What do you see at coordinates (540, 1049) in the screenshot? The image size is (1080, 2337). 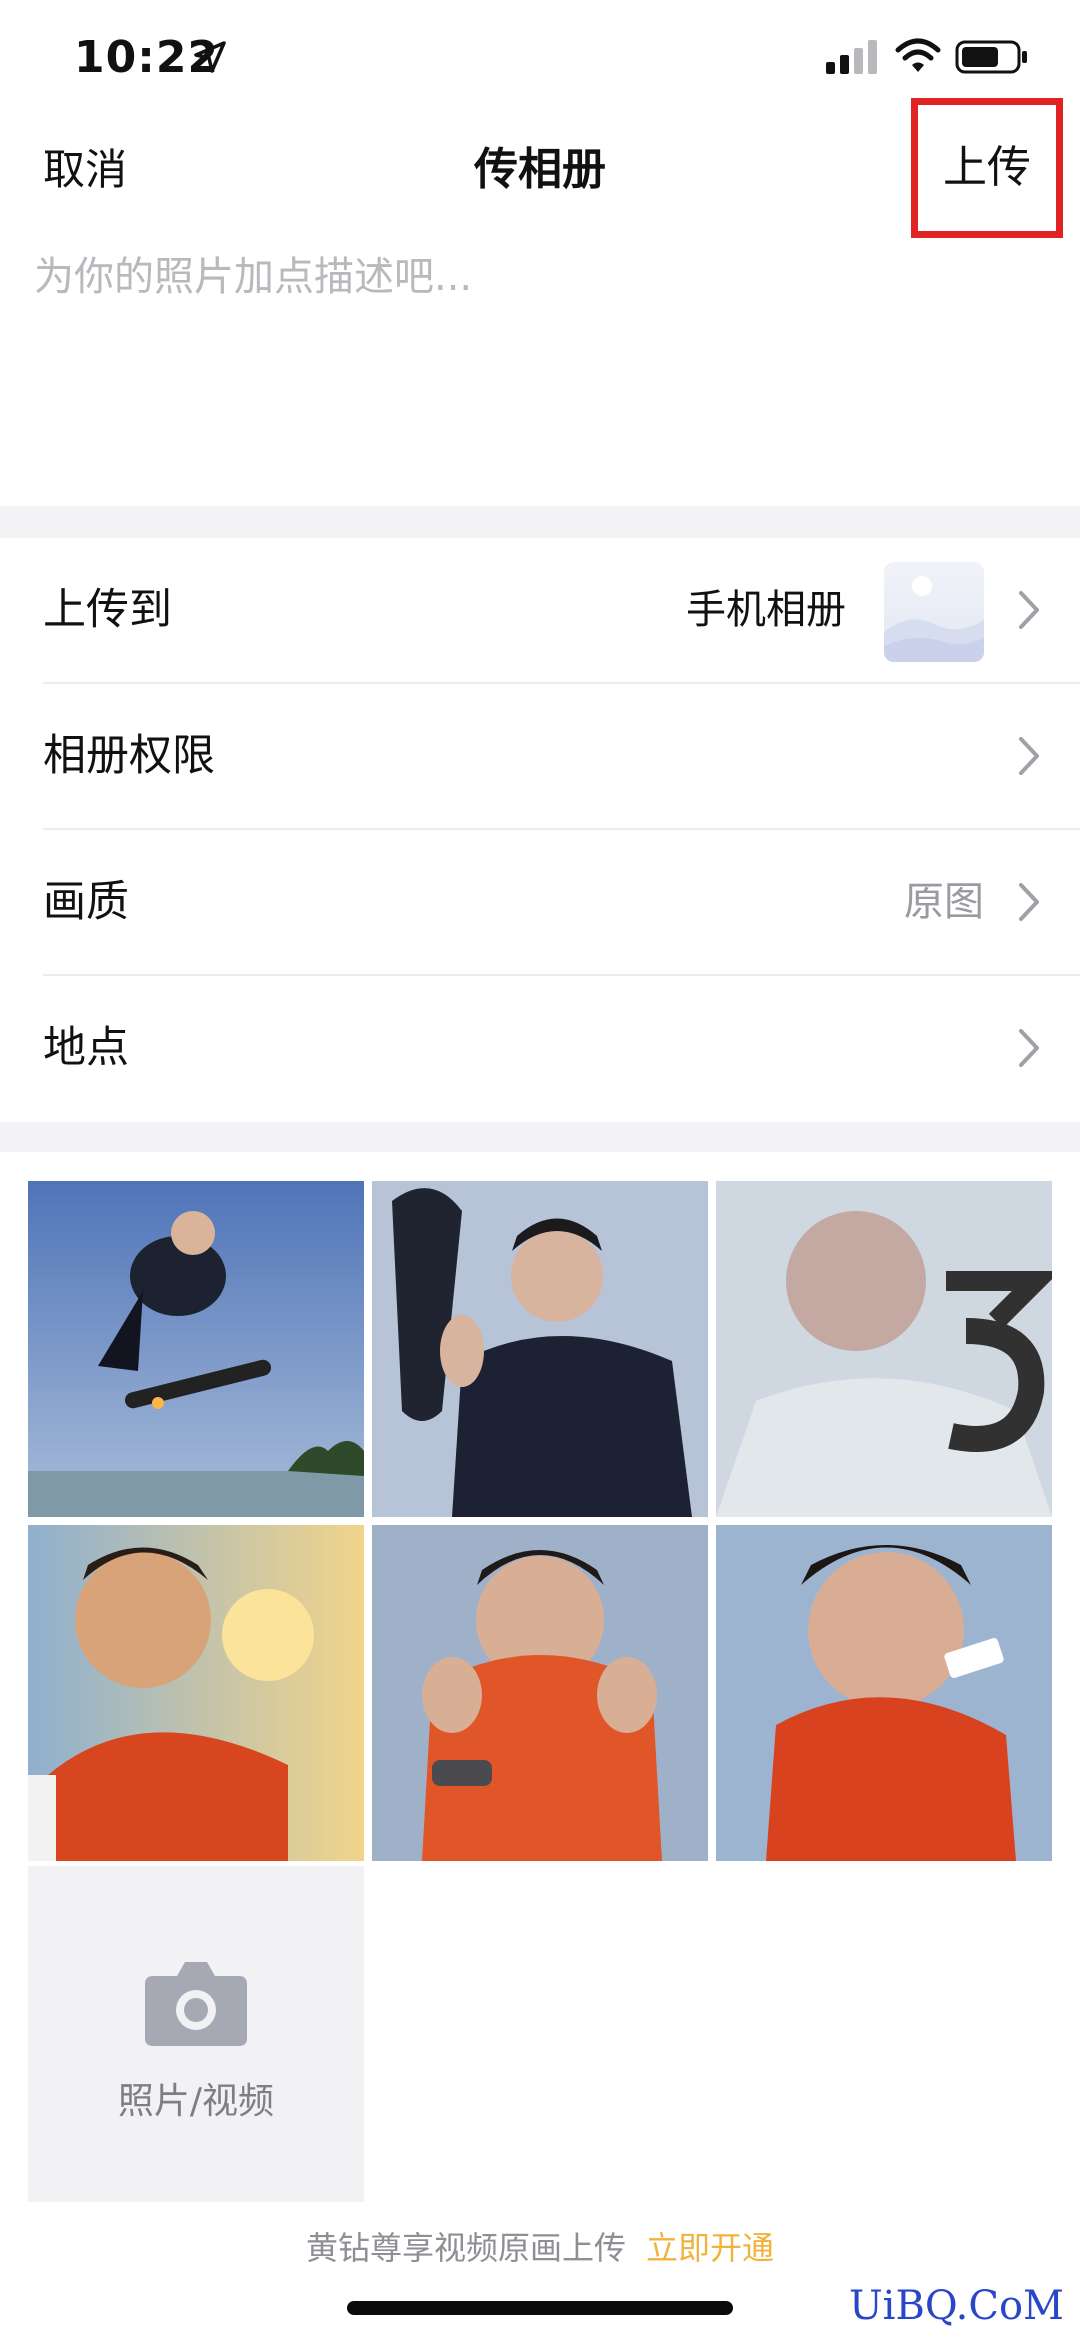 I see `row-location: 地点` at bounding box center [540, 1049].